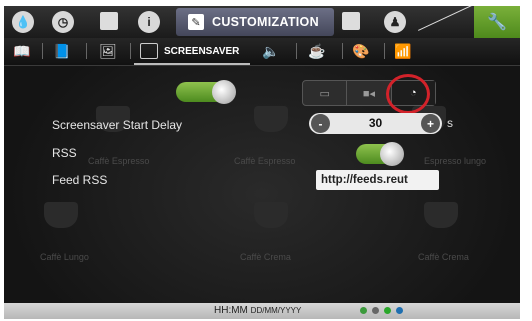  What do you see at coordinates (108, 51) in the screenshot?
I see `image-icon: 🖼` at bounding box center [108, 51].